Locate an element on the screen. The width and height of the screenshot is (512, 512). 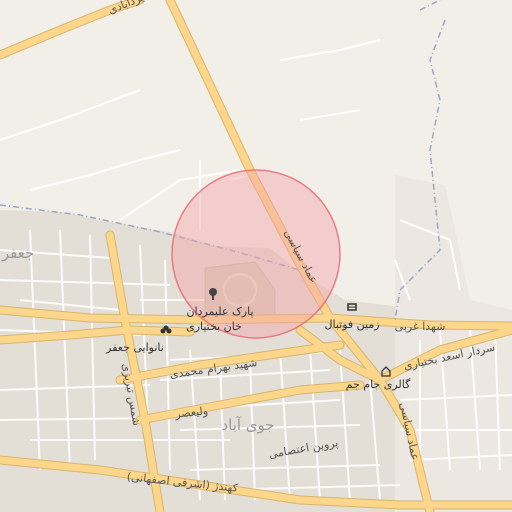
label-bakery: نانوایی جعفر is located at coordinates (134, 347).